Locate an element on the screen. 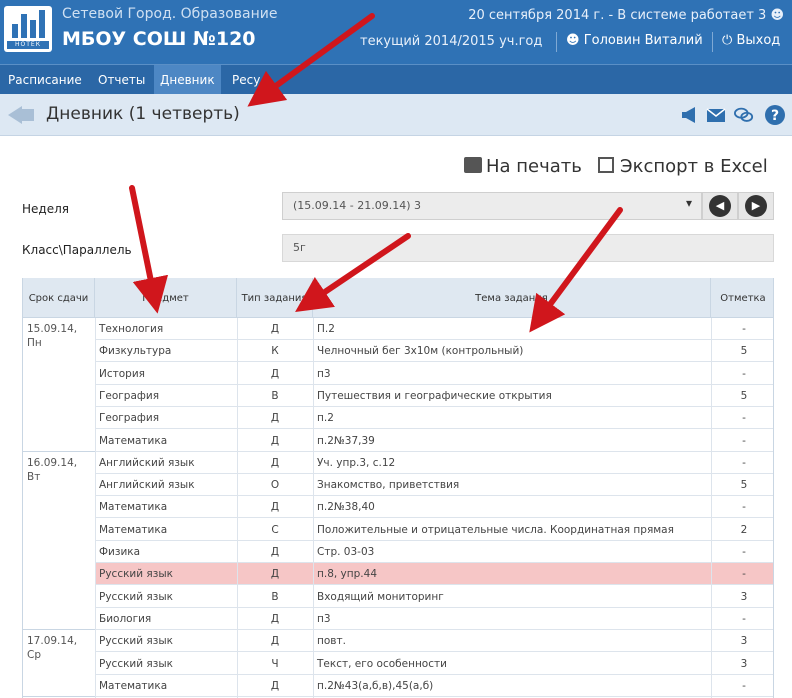 The width and height of the screenshot is (792, 698). cell-subject: География is located at coordinates (129, 395).